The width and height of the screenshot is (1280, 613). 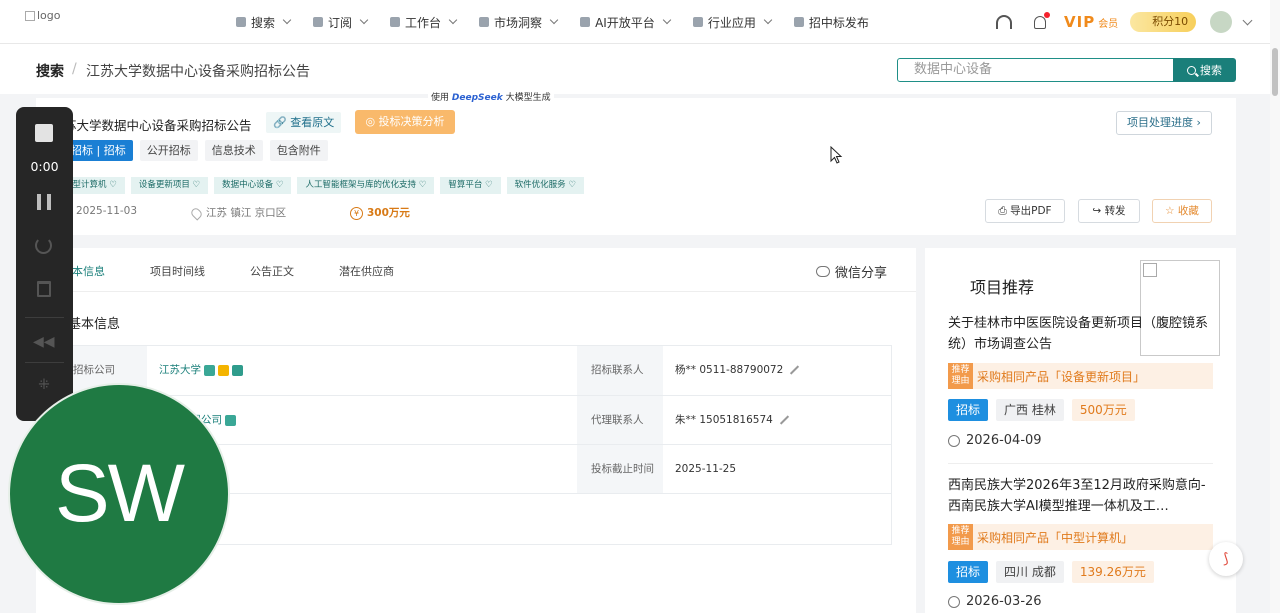 I want to click on vip-label: VIP, so click(x=1079, y=22).